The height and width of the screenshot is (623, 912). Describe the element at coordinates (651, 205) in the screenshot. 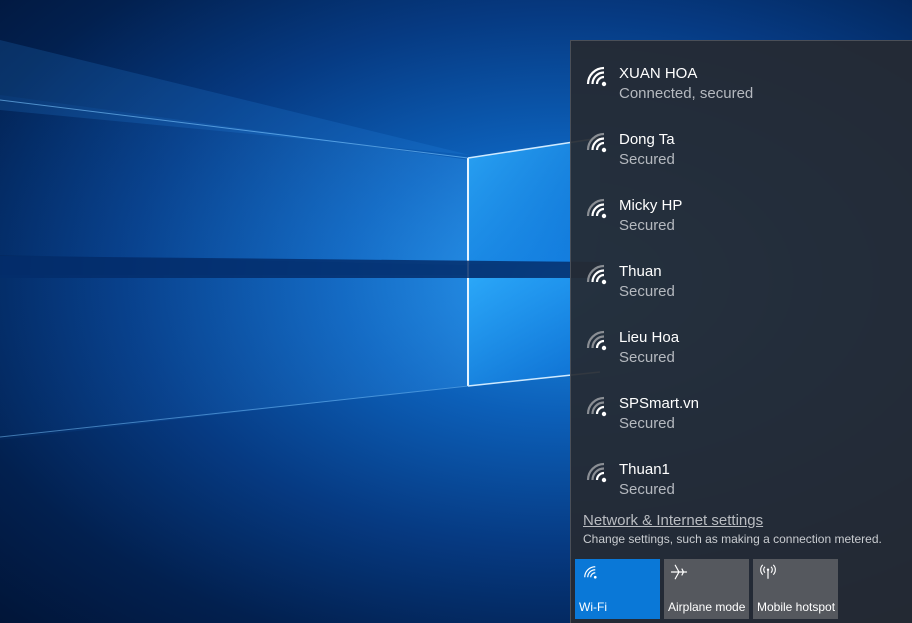

I see `network-name: Micky HP` at that location.